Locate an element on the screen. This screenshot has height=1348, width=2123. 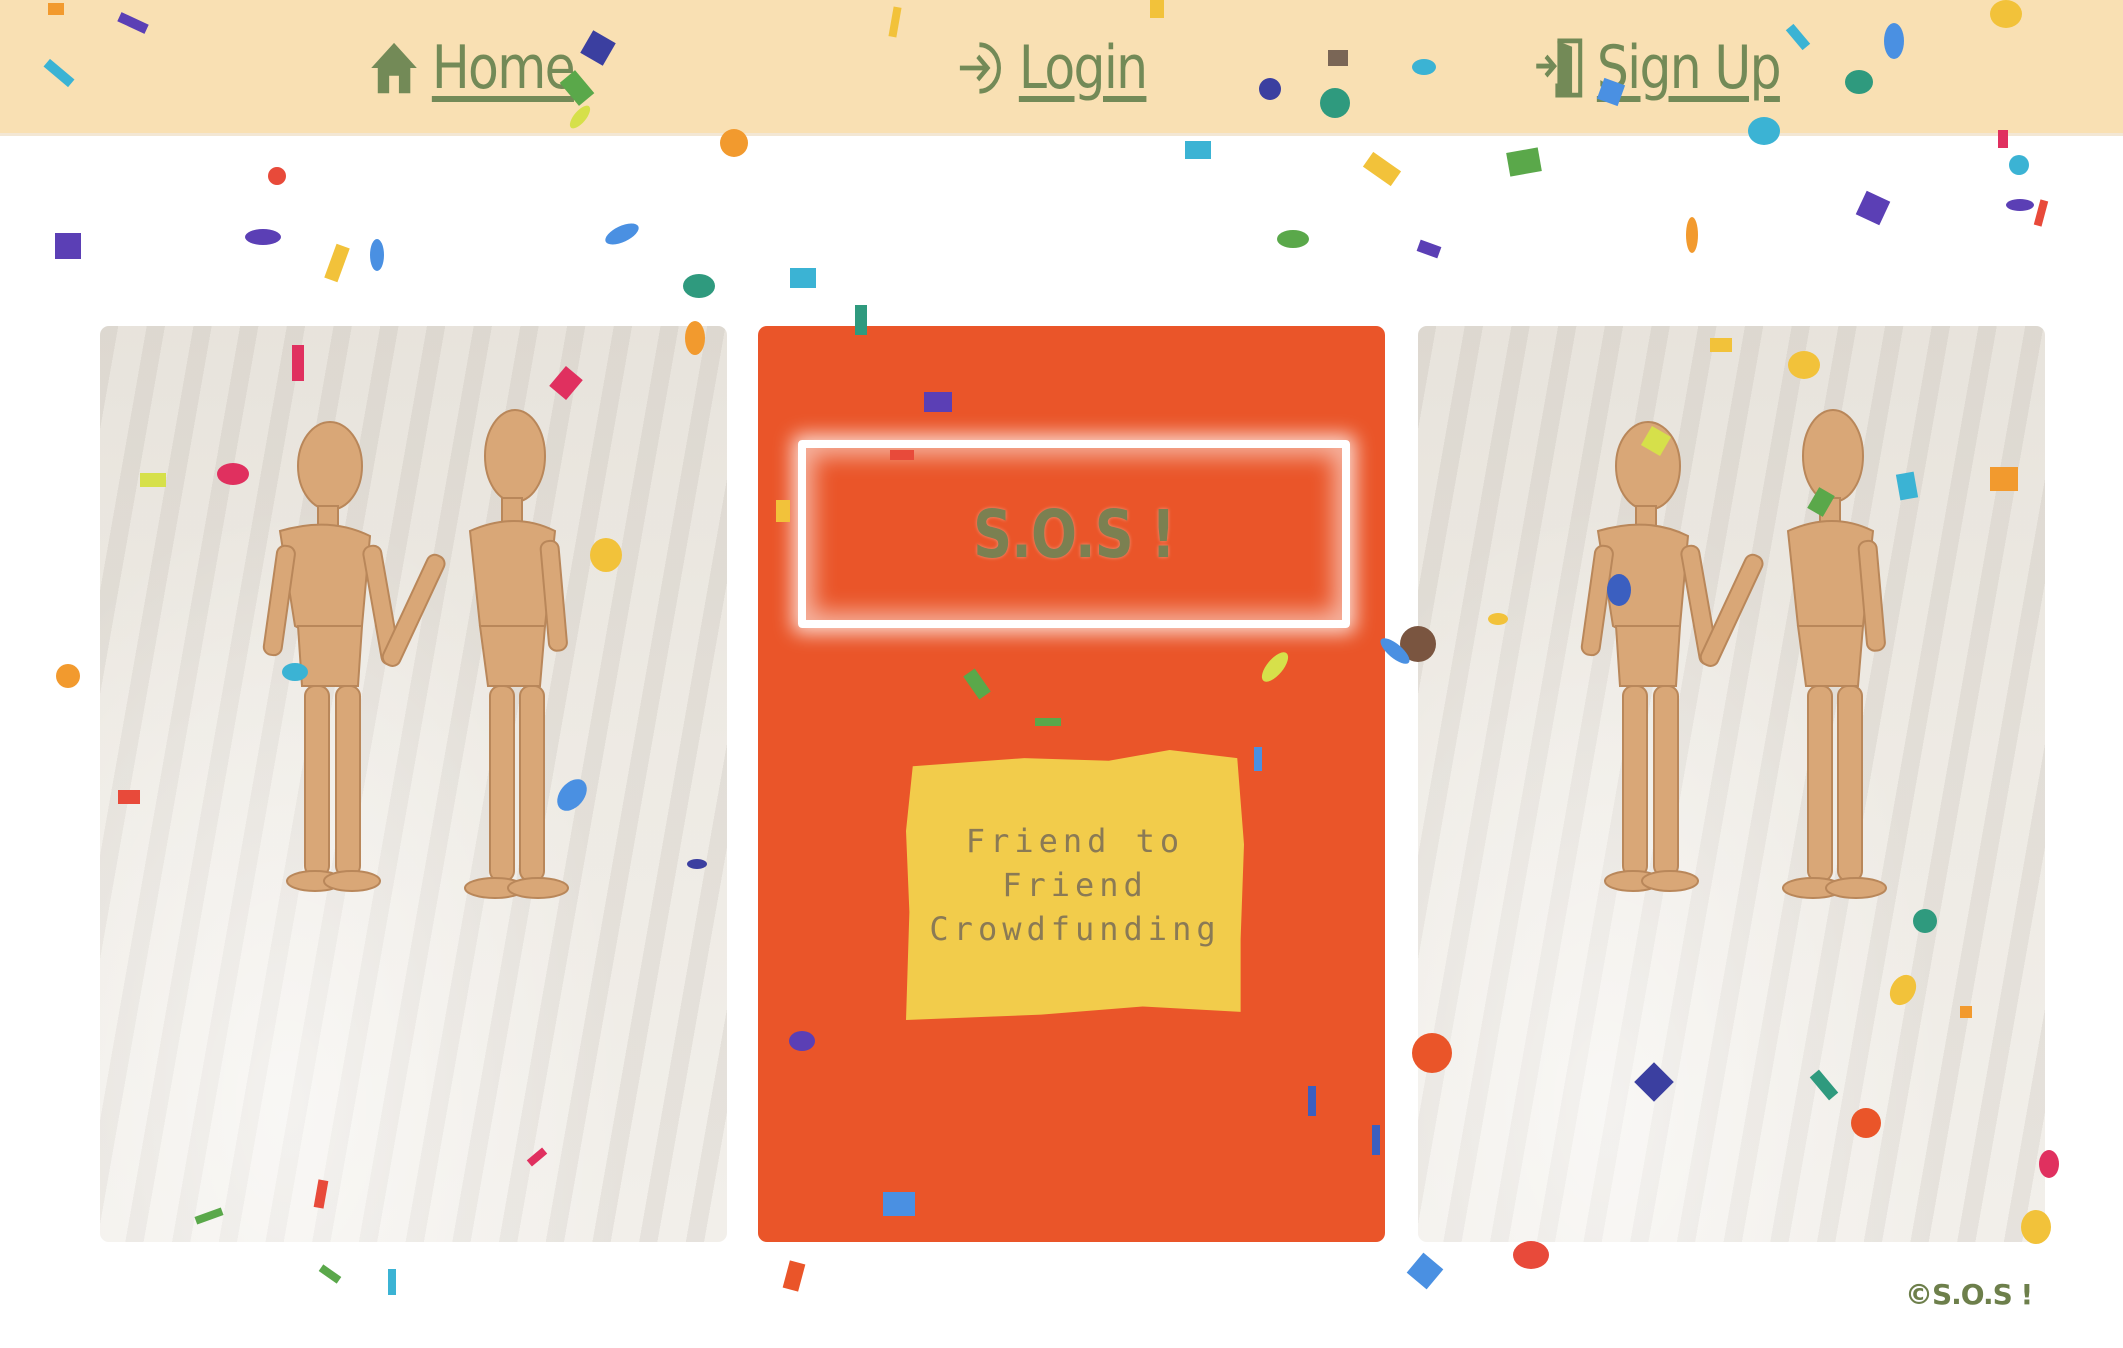
sign-in-icon is located at coordinates (980, 68).